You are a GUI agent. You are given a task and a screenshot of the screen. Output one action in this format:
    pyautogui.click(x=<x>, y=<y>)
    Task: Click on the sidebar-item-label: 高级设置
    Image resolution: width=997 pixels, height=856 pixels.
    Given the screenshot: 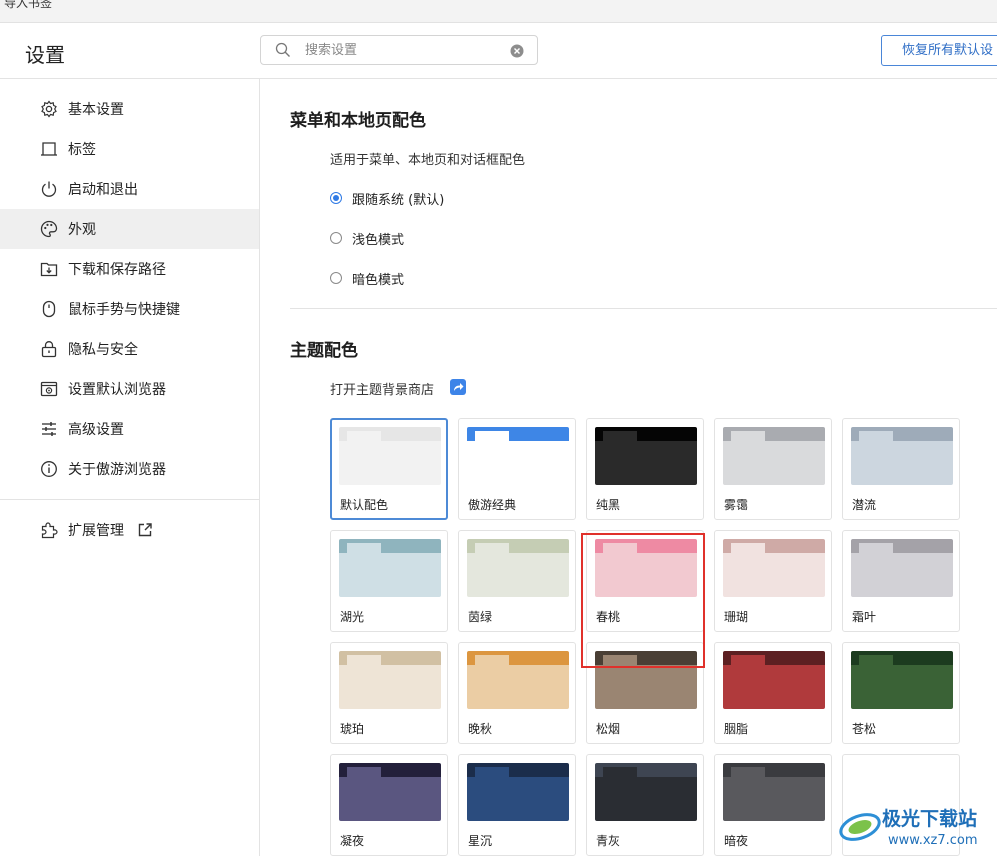 What is the action you would take?
    pyautogui.click(x=96, y=430)
    